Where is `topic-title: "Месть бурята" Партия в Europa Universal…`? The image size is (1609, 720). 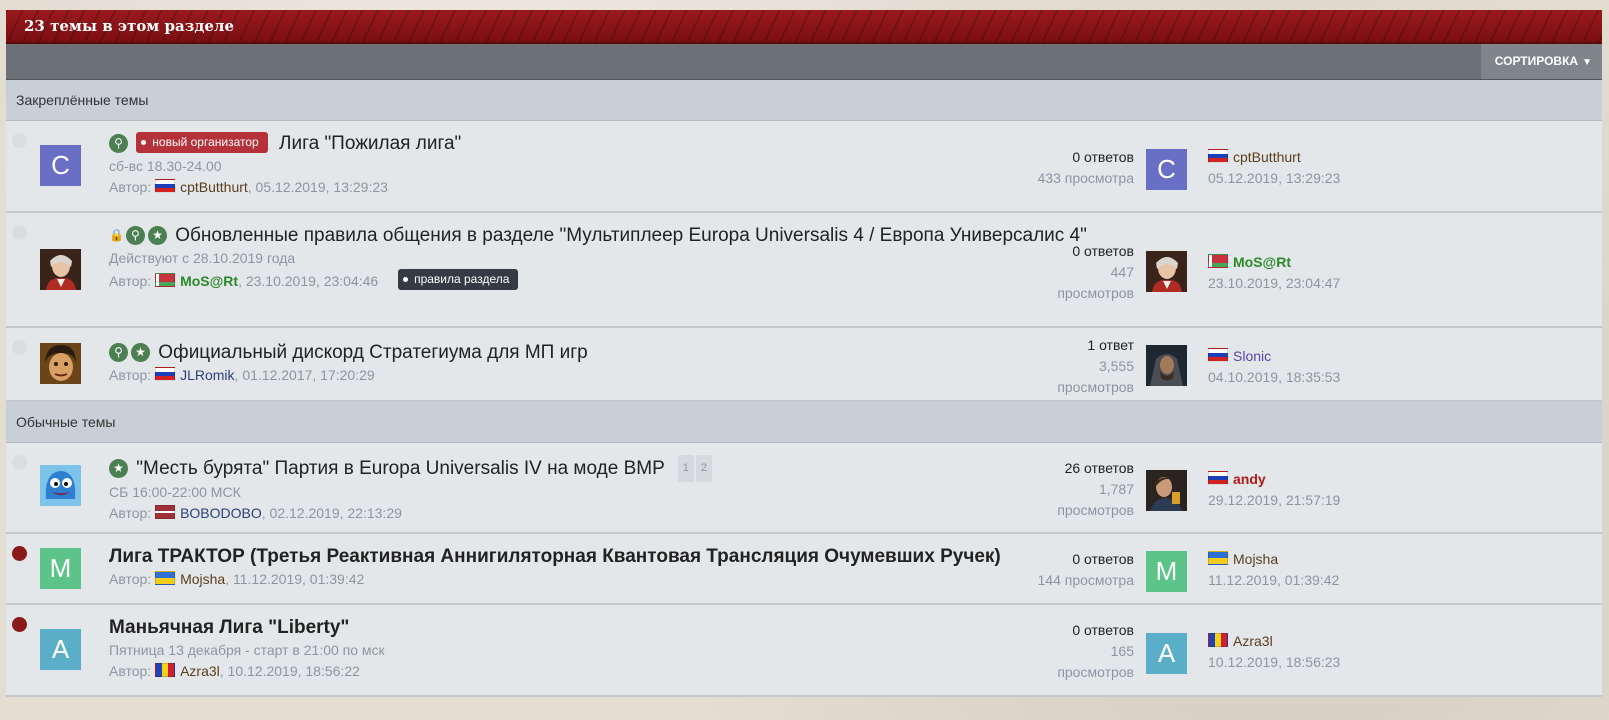 topic-title: "Месть бурята" Партия в Europa Universal… is located at coordinates (400, 468).